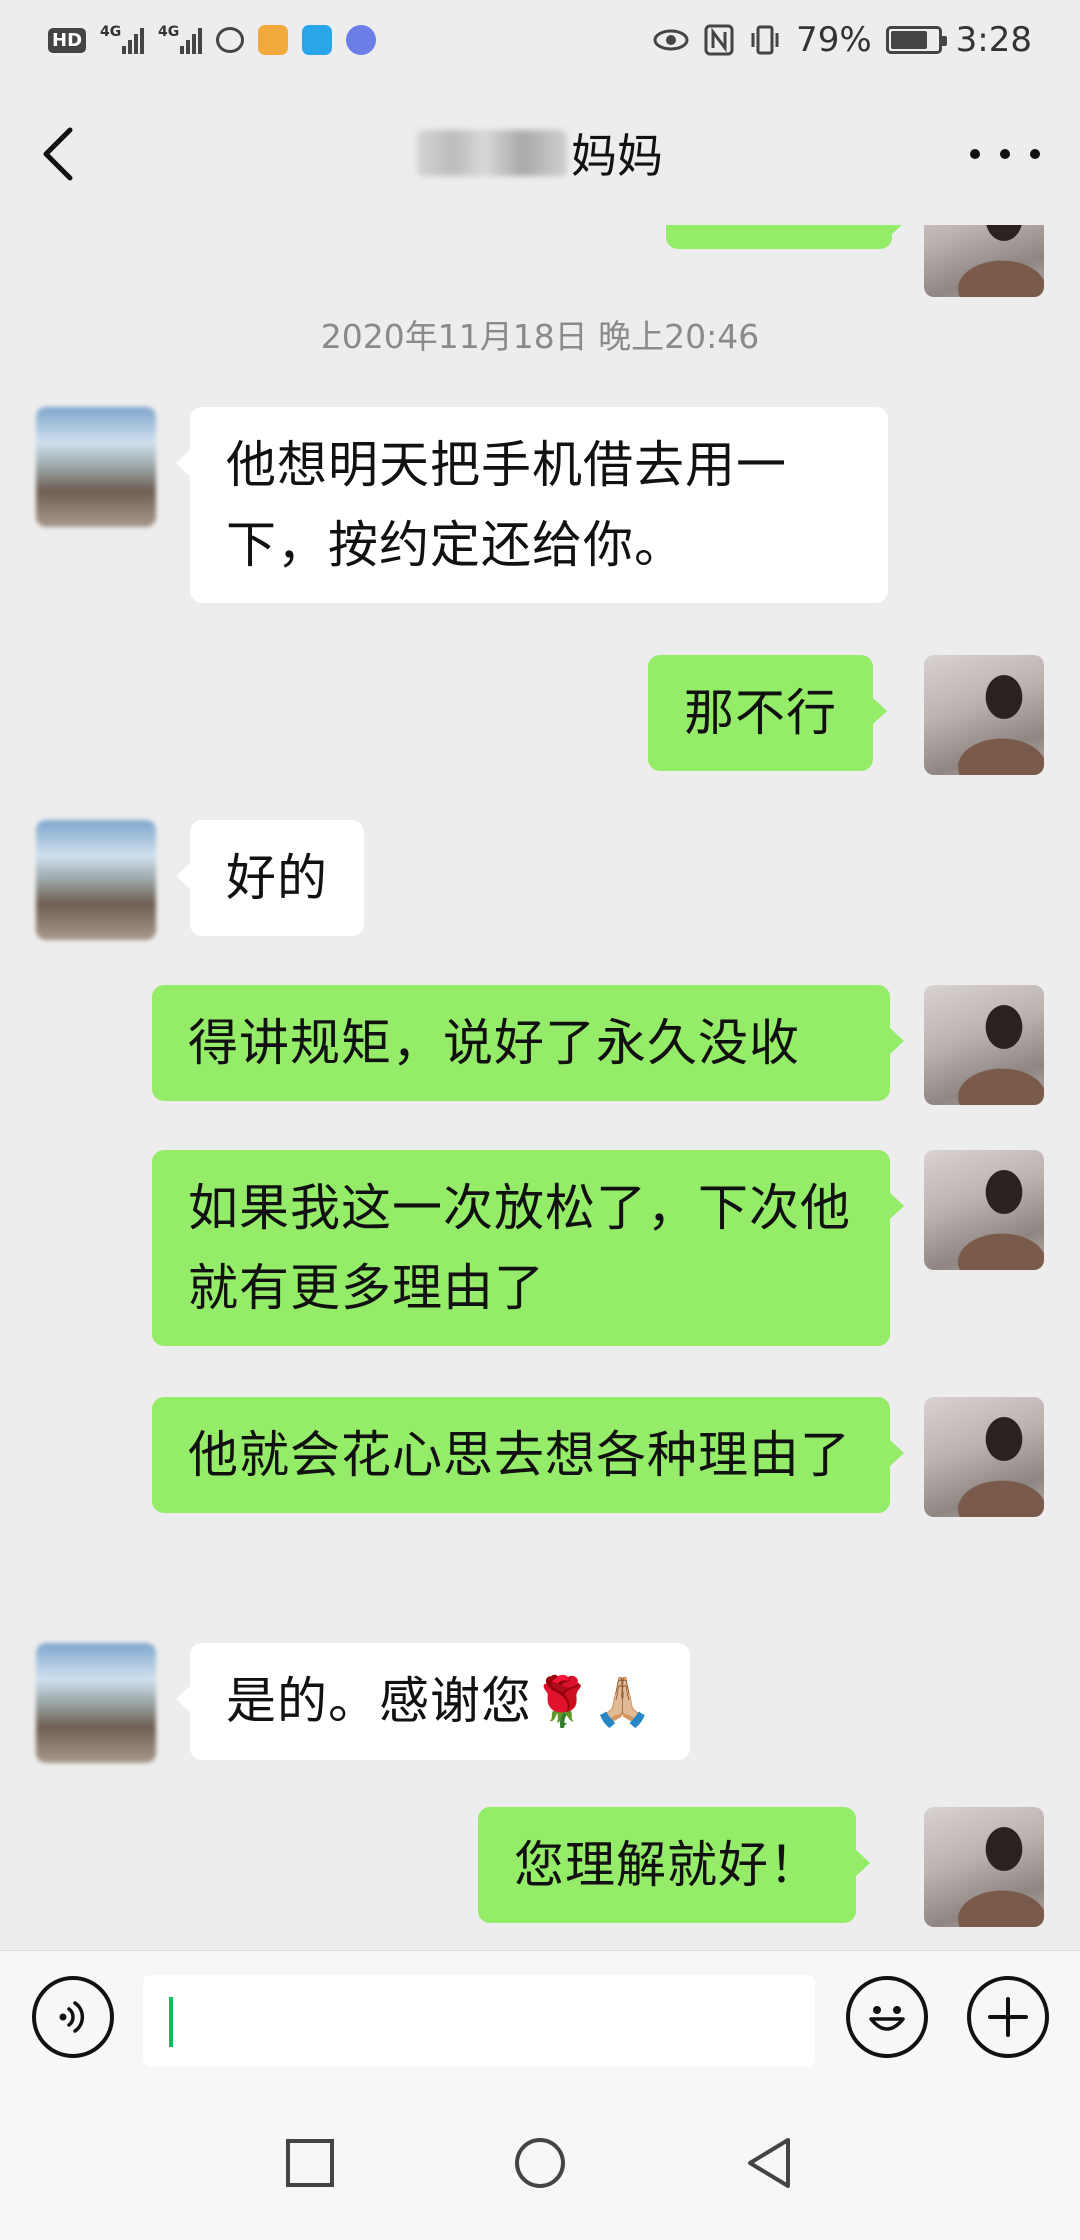 This screenshot has height=2240, width=1080. I want to click on bulb-app-icon, so click(317, 40).